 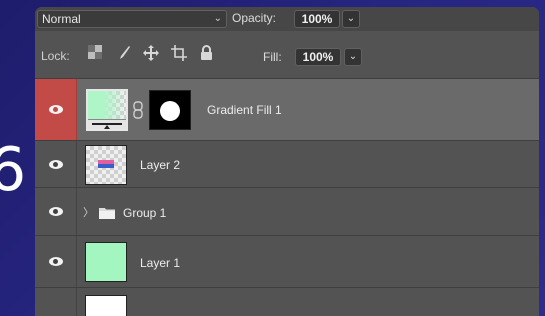 What do you see at coordinates (88, 212) in the screenshot?
I see `expand-chevron-icon: 〉` at bounding box center [88, 212].